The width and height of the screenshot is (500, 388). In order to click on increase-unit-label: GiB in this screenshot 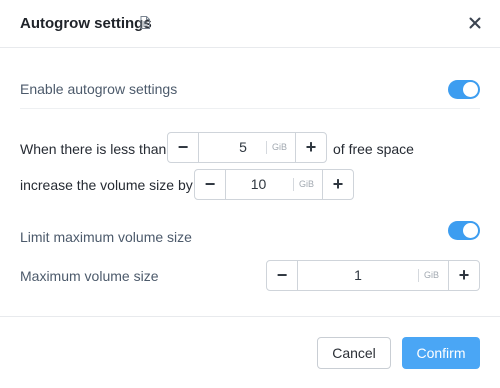, I will do `click(303, 184)`.